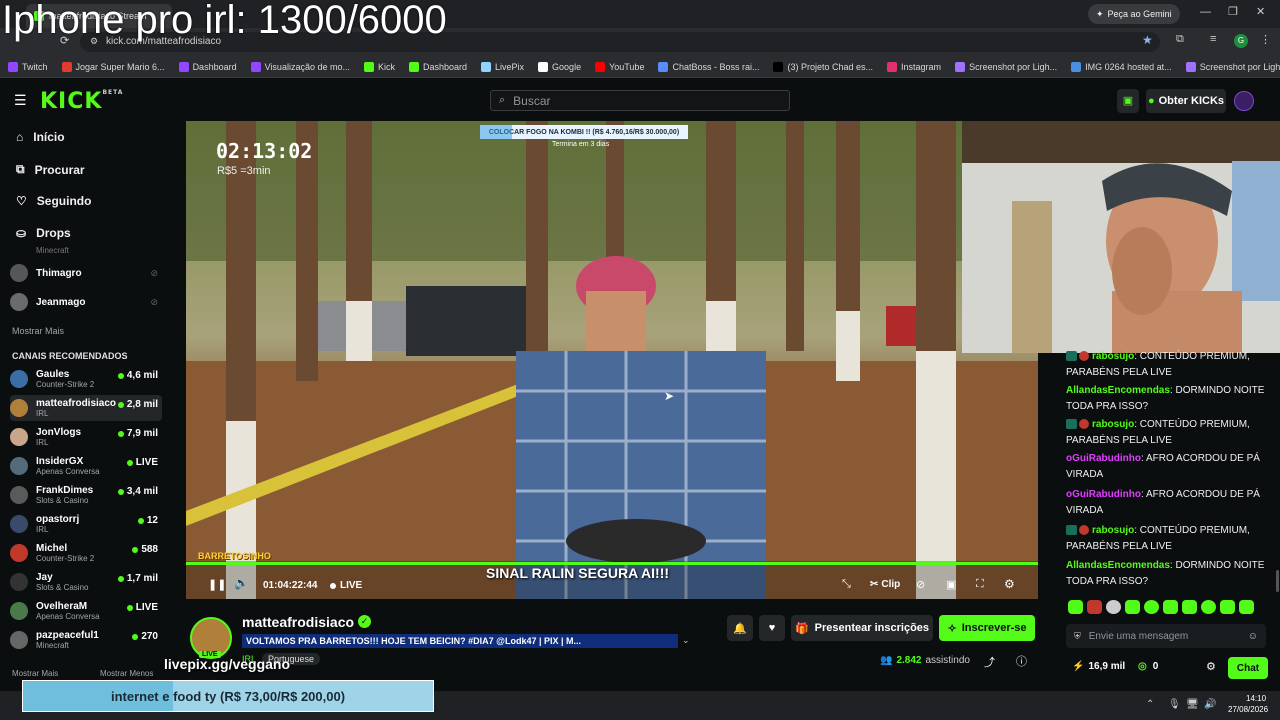  I want to click on clip-button: ✂ Clip, so click(885, 584).